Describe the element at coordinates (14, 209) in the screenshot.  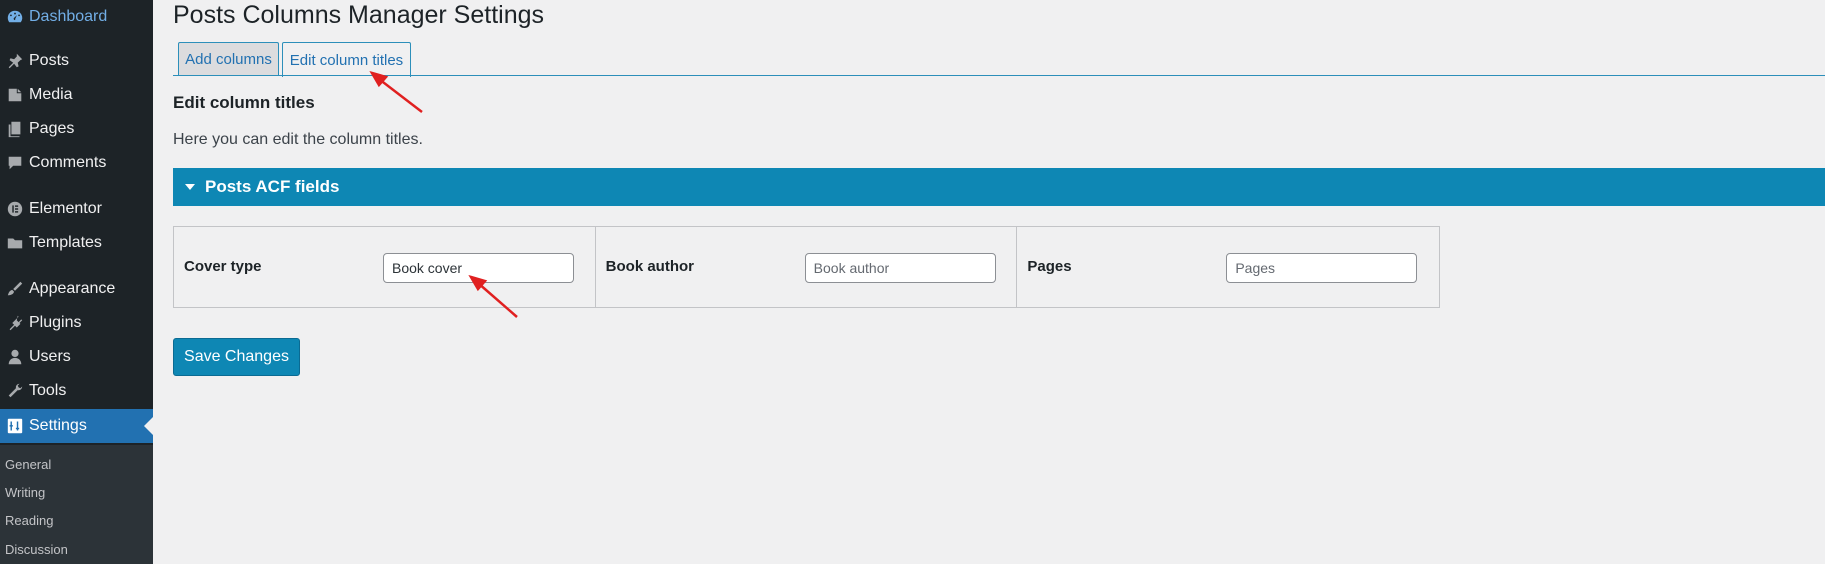
I see `elementor-icon` at that location.